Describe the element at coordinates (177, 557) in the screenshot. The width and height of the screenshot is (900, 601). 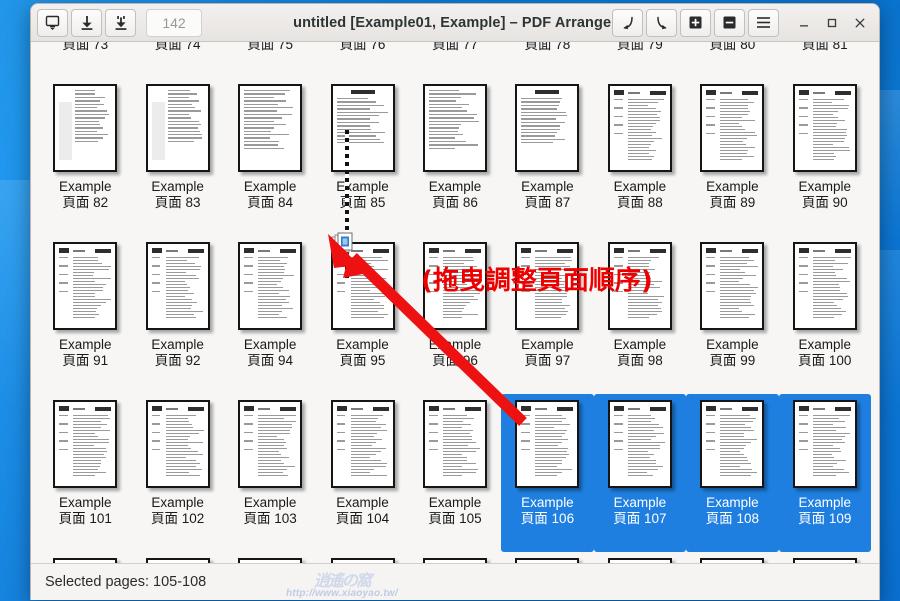
I see `page-thumbnail: Example頁面 111` at that location.